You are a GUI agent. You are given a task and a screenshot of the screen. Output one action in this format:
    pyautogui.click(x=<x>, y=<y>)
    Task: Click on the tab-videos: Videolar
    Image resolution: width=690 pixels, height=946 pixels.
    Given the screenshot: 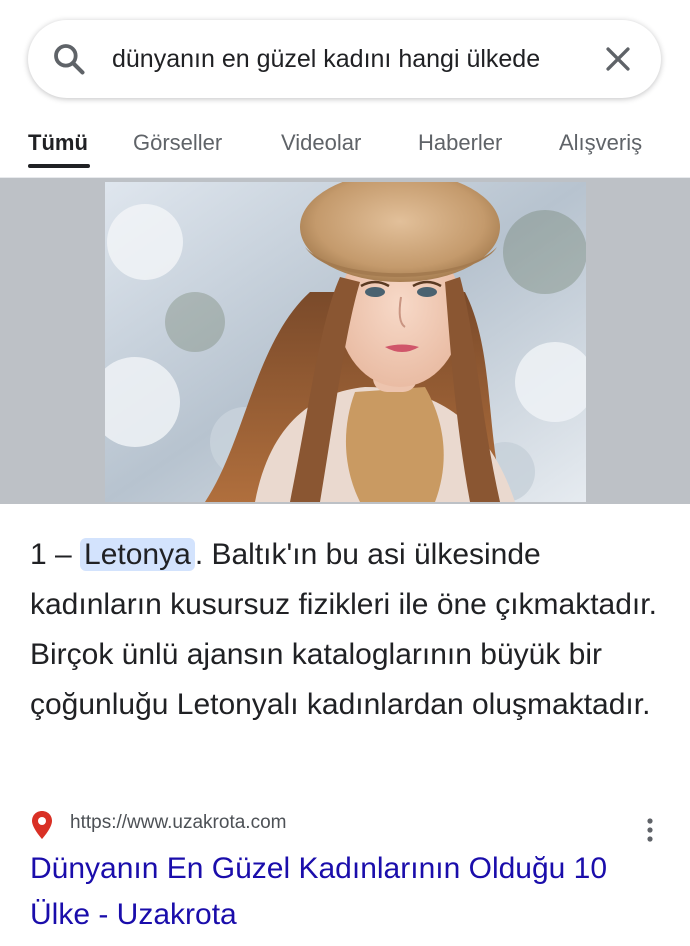 What is the action you would take?
    pyautogui.click(x=321, y=143)
    